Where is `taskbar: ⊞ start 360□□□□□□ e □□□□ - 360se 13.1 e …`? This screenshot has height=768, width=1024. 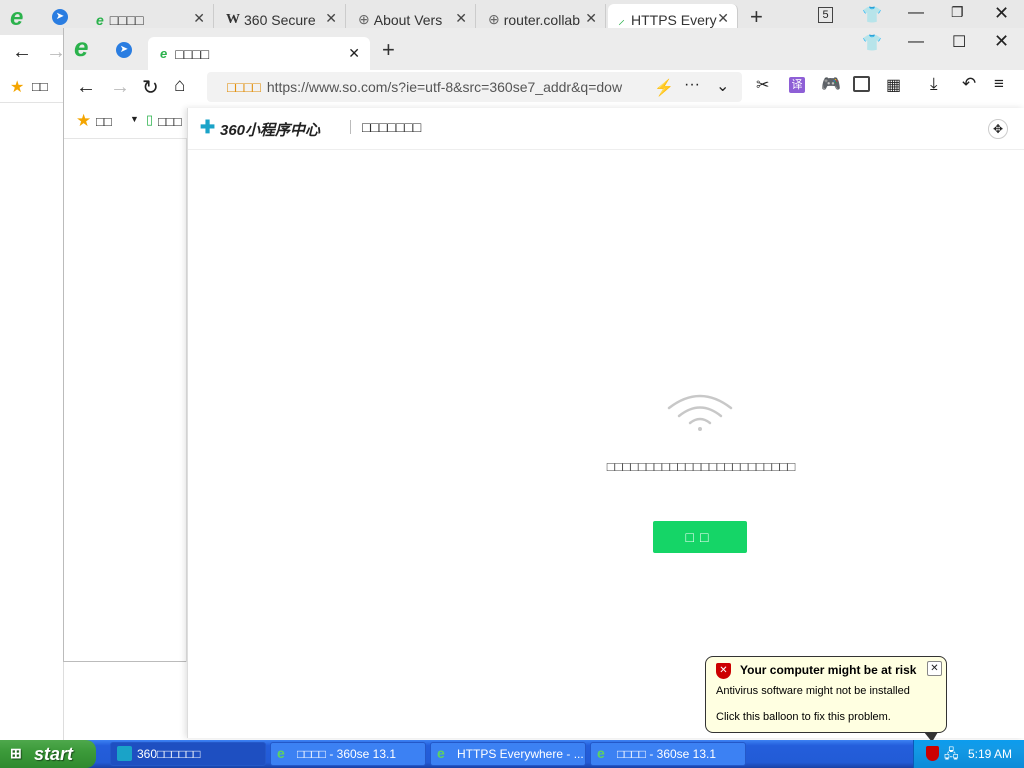
taskbar: ⊞ start 360□□□□□□ e □□□□ - 360se 13.1 e … is located at coordinates (512, 754).